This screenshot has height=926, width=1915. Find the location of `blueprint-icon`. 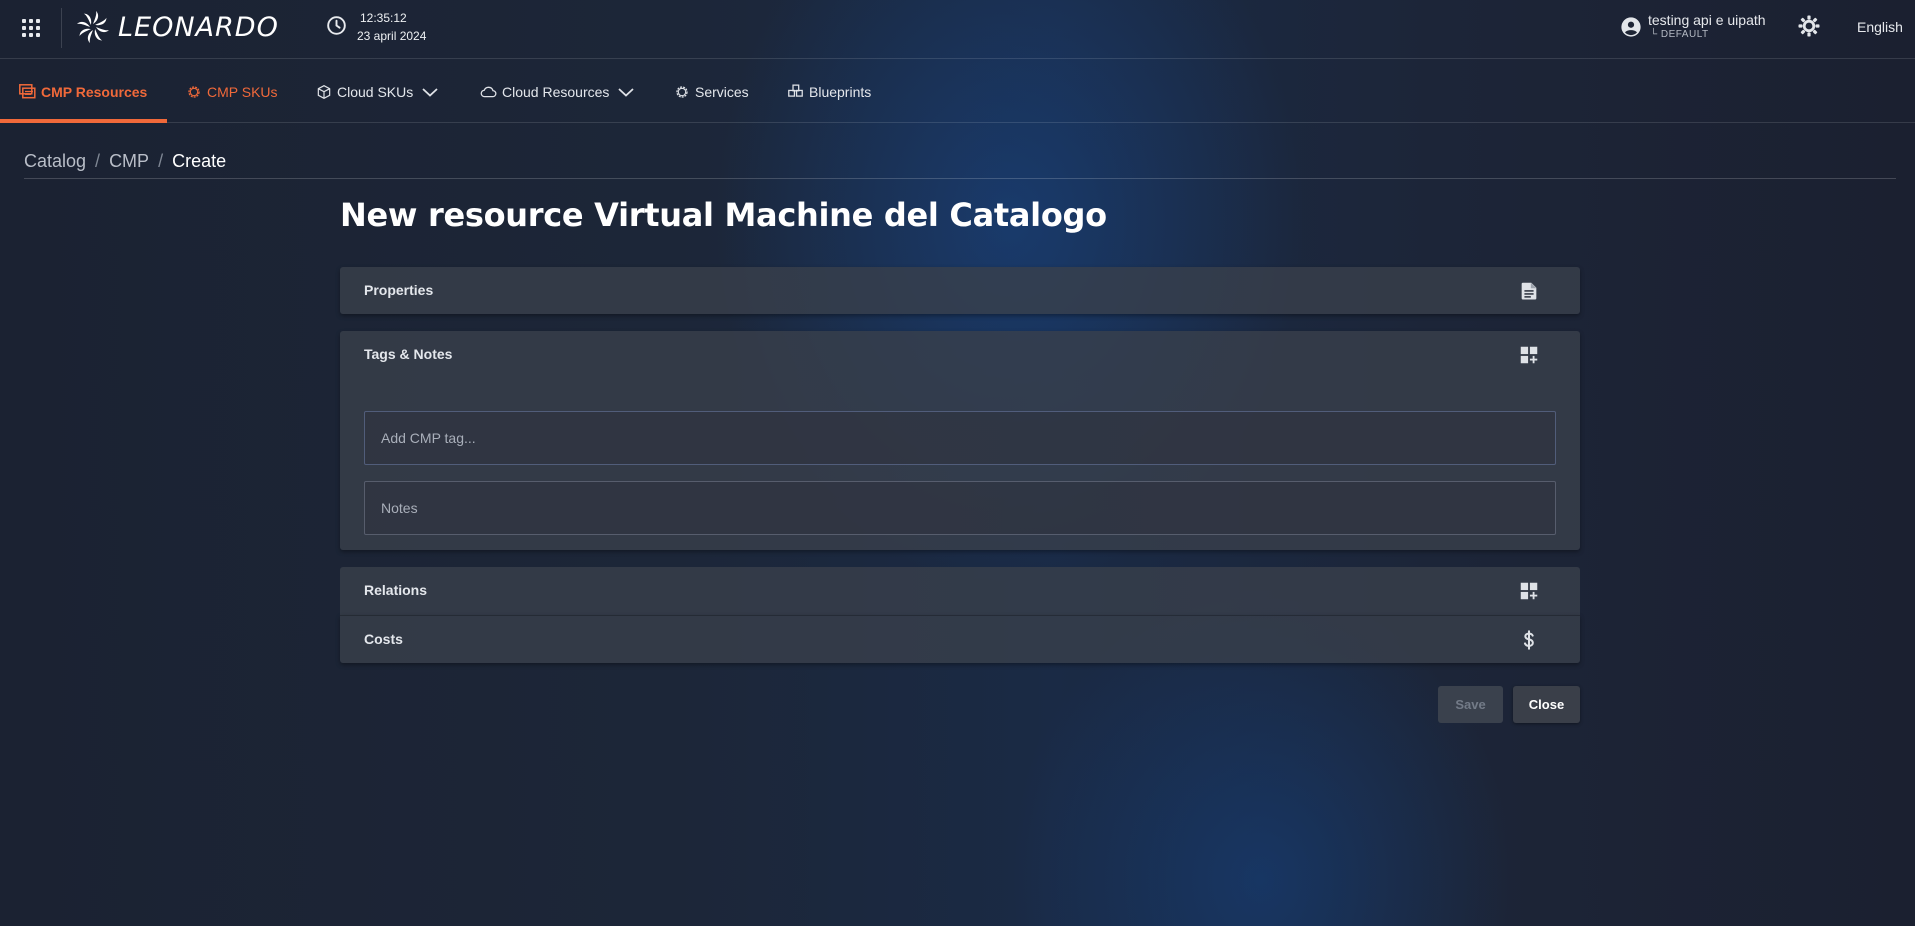

blueprint-icon is located at coordinates (795, 90).